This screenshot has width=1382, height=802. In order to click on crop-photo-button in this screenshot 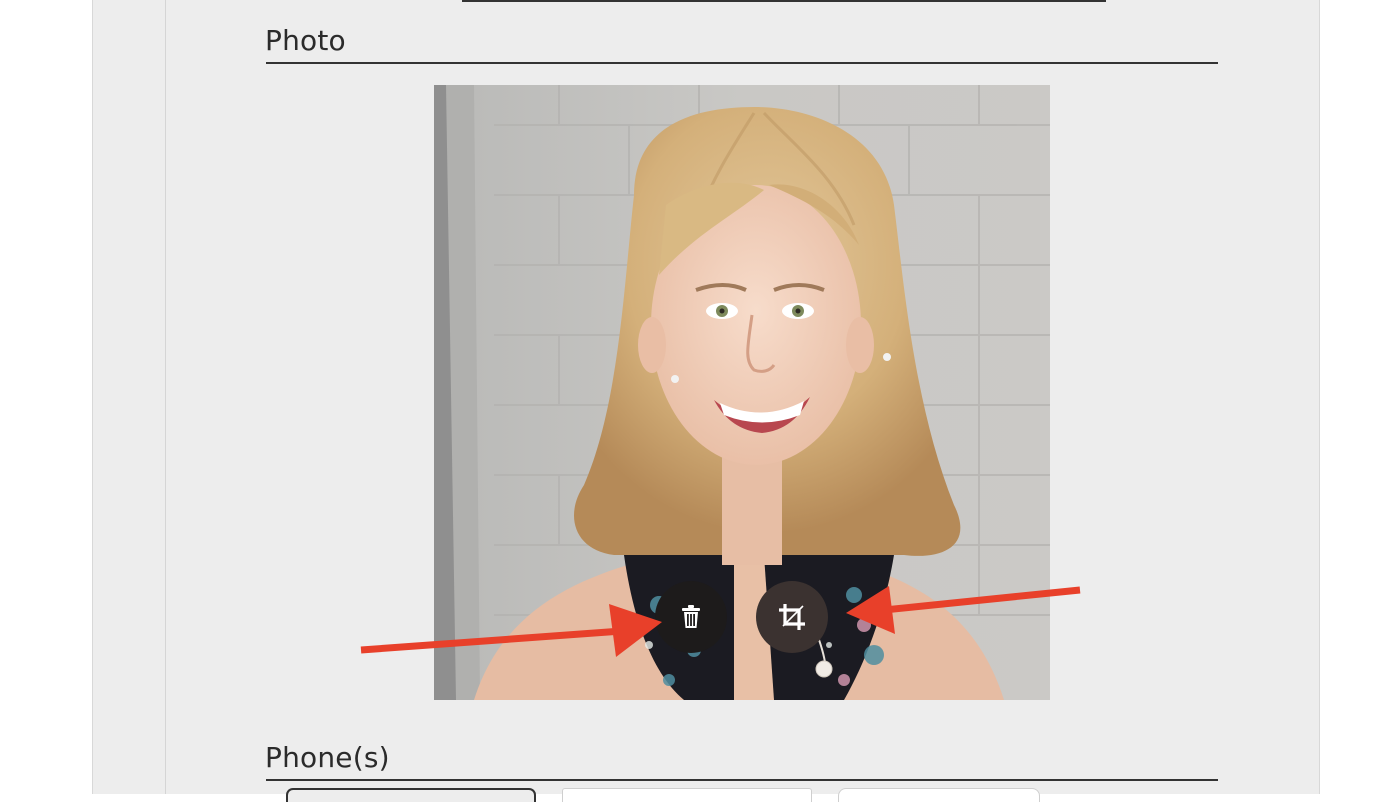, I will do `click(792, 617)`.